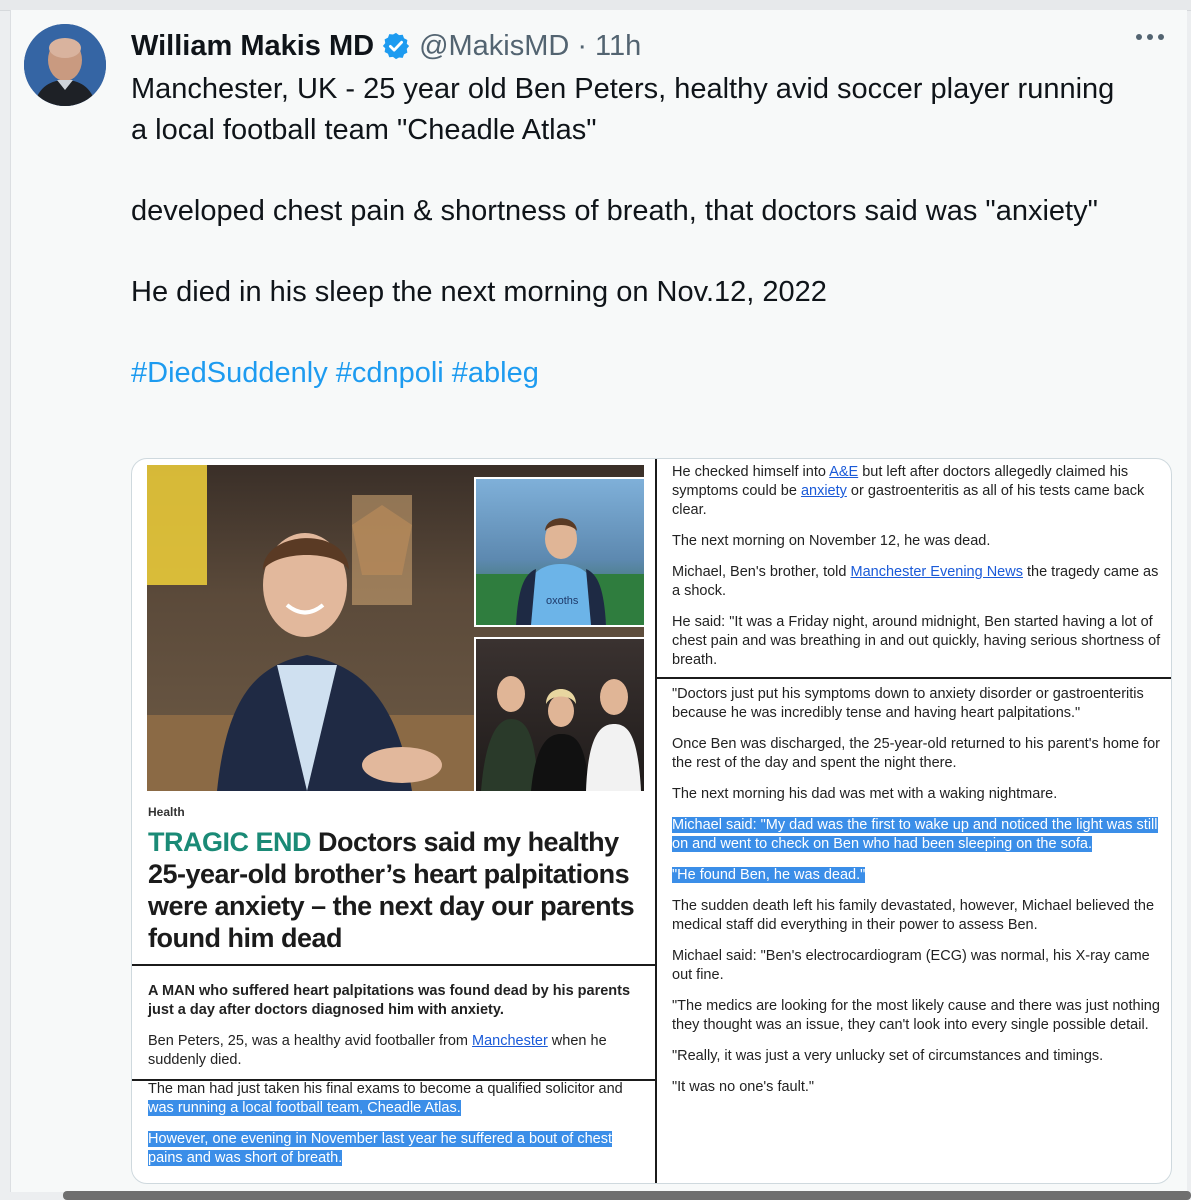 Image resolution: width=1191 pixels, height=1200 pixels. What do you see at coordinates (395, 628) in the screenshot?
I see `article-photo: oxoths` at bounding box center [395, 628].